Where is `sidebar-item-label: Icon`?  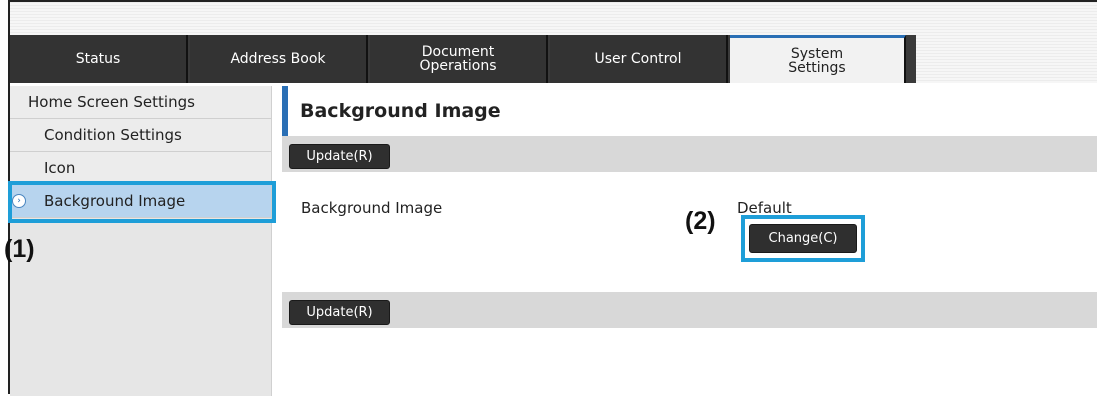
sidebar-item-label: Icon is located at coordinates (60, 168).